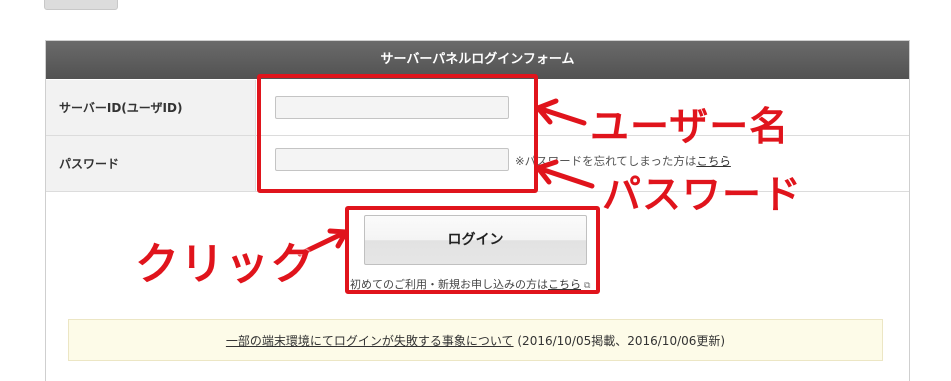  I want to click on notice-dates: (2016/10/05掲載、2016/10/06更新), so click(619, 341).